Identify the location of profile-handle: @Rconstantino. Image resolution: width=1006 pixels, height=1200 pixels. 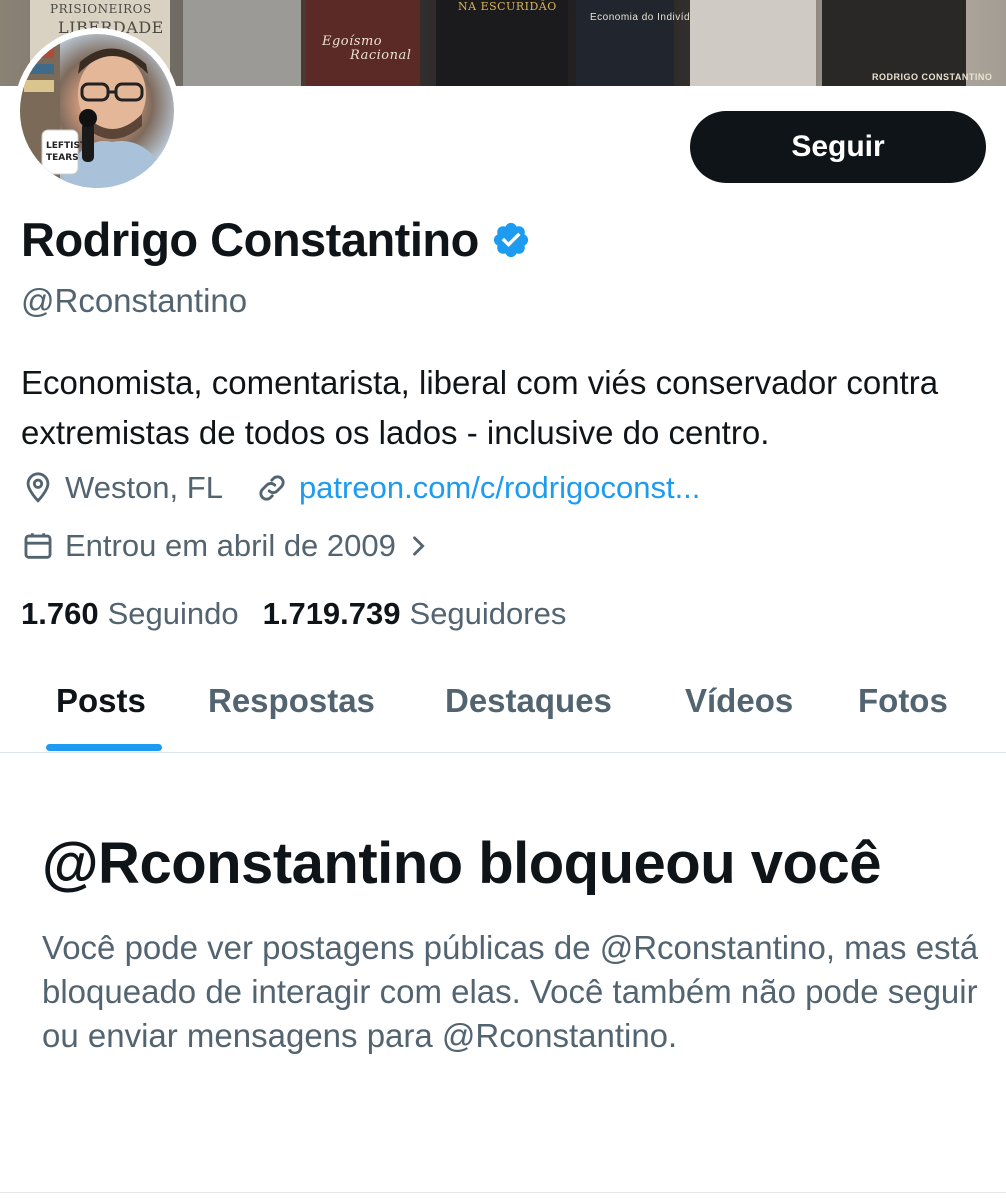
(134, 300).